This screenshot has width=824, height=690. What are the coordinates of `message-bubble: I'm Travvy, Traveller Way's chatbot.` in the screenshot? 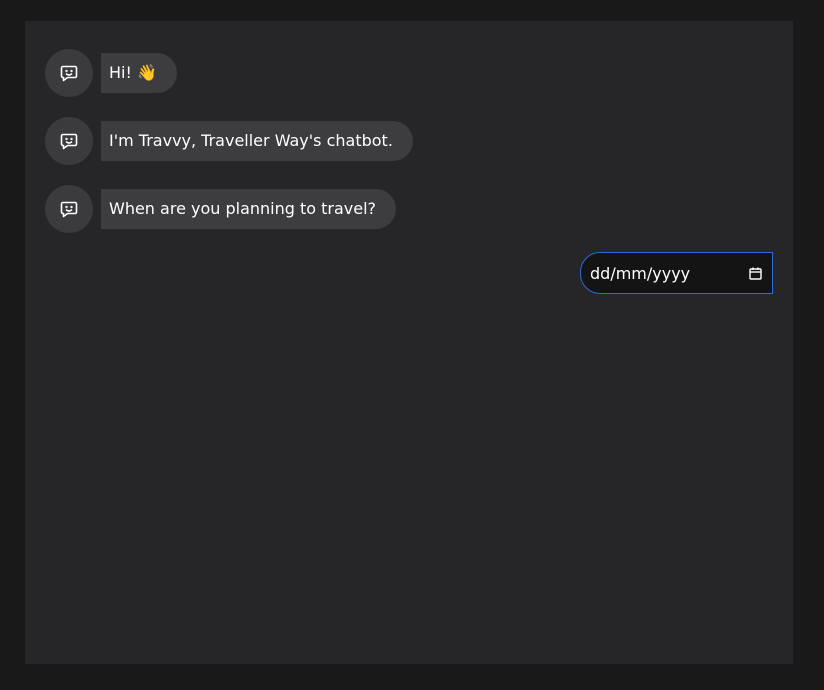 It's located at (257, 141).